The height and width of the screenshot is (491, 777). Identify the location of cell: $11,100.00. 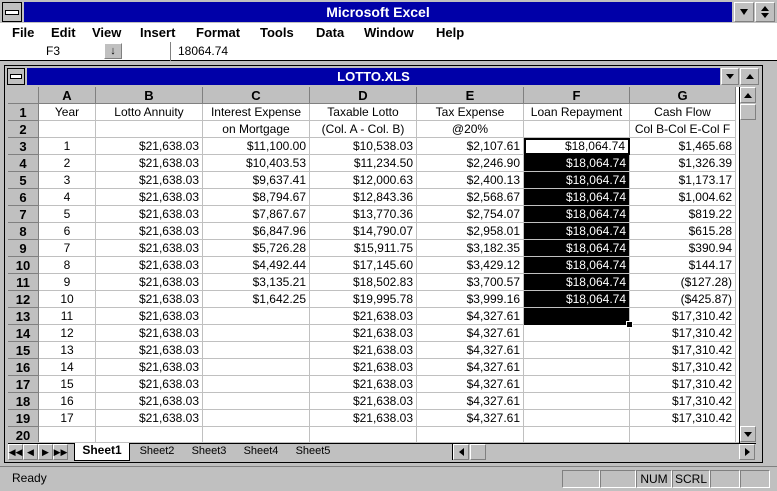
(256, 146).